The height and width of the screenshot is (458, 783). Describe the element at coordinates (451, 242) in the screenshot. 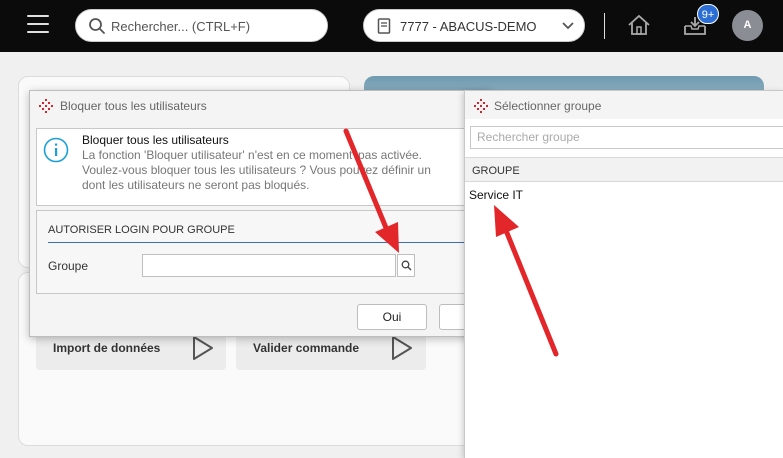

I see `annotation-arrows` at that location.